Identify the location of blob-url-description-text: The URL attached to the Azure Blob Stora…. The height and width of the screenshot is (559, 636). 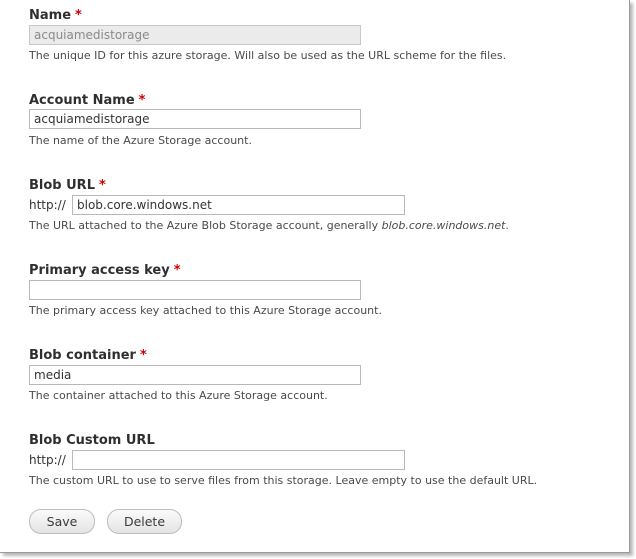
(205, 225).